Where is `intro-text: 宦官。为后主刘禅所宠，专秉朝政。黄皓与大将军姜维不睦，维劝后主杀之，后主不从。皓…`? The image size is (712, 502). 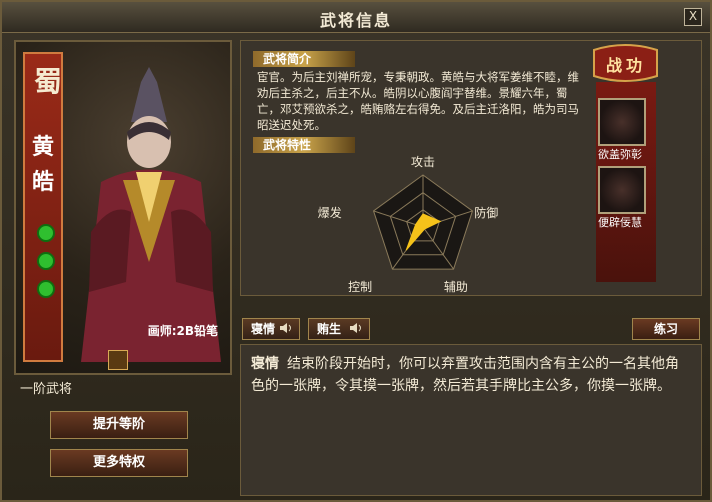 intro-text: 宦官。为后主刘禅所宠，专秉朝政。黄皓与大将军姜维不睦，维劝后主杀之，后主不从。皓… is located at coordinates (418, 101).